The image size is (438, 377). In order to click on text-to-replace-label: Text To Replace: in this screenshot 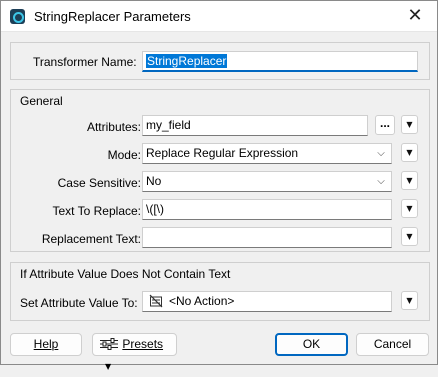, I will do `click(97, 211)`.